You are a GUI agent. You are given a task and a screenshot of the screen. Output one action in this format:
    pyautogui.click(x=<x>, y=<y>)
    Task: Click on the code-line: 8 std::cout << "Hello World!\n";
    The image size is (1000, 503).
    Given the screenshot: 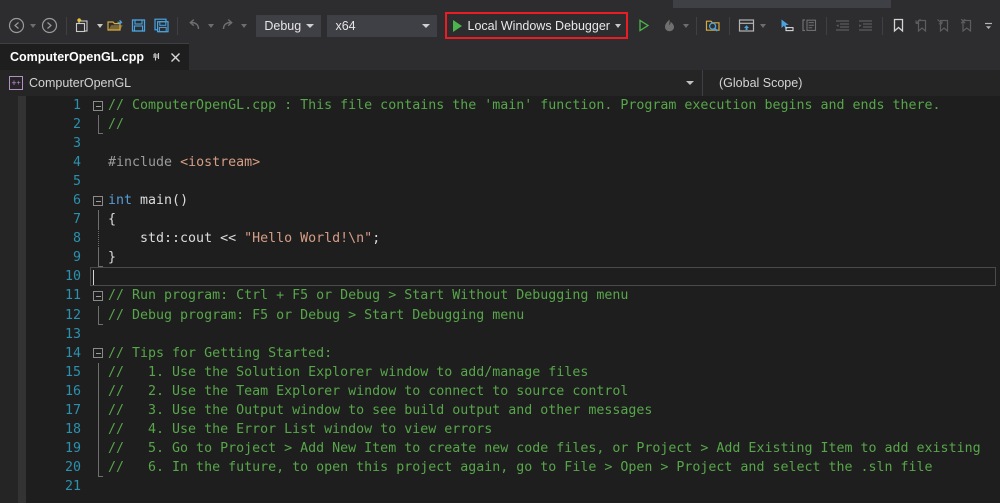 What is the action you would take?
    pyautogui.click(x=513, y=239)
    